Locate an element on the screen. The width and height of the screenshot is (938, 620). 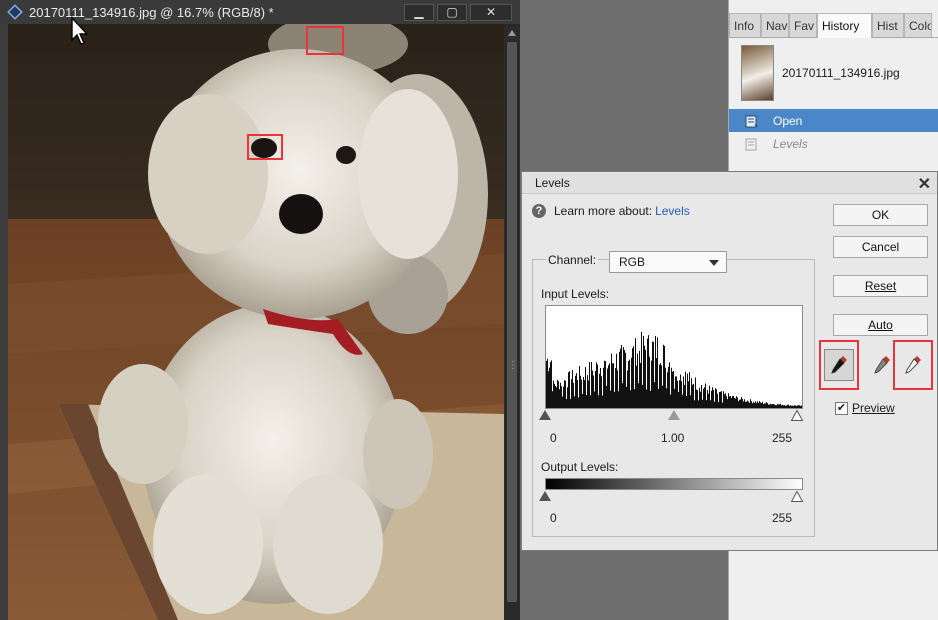
help-icon: ? is located at coordinates (539, 211).